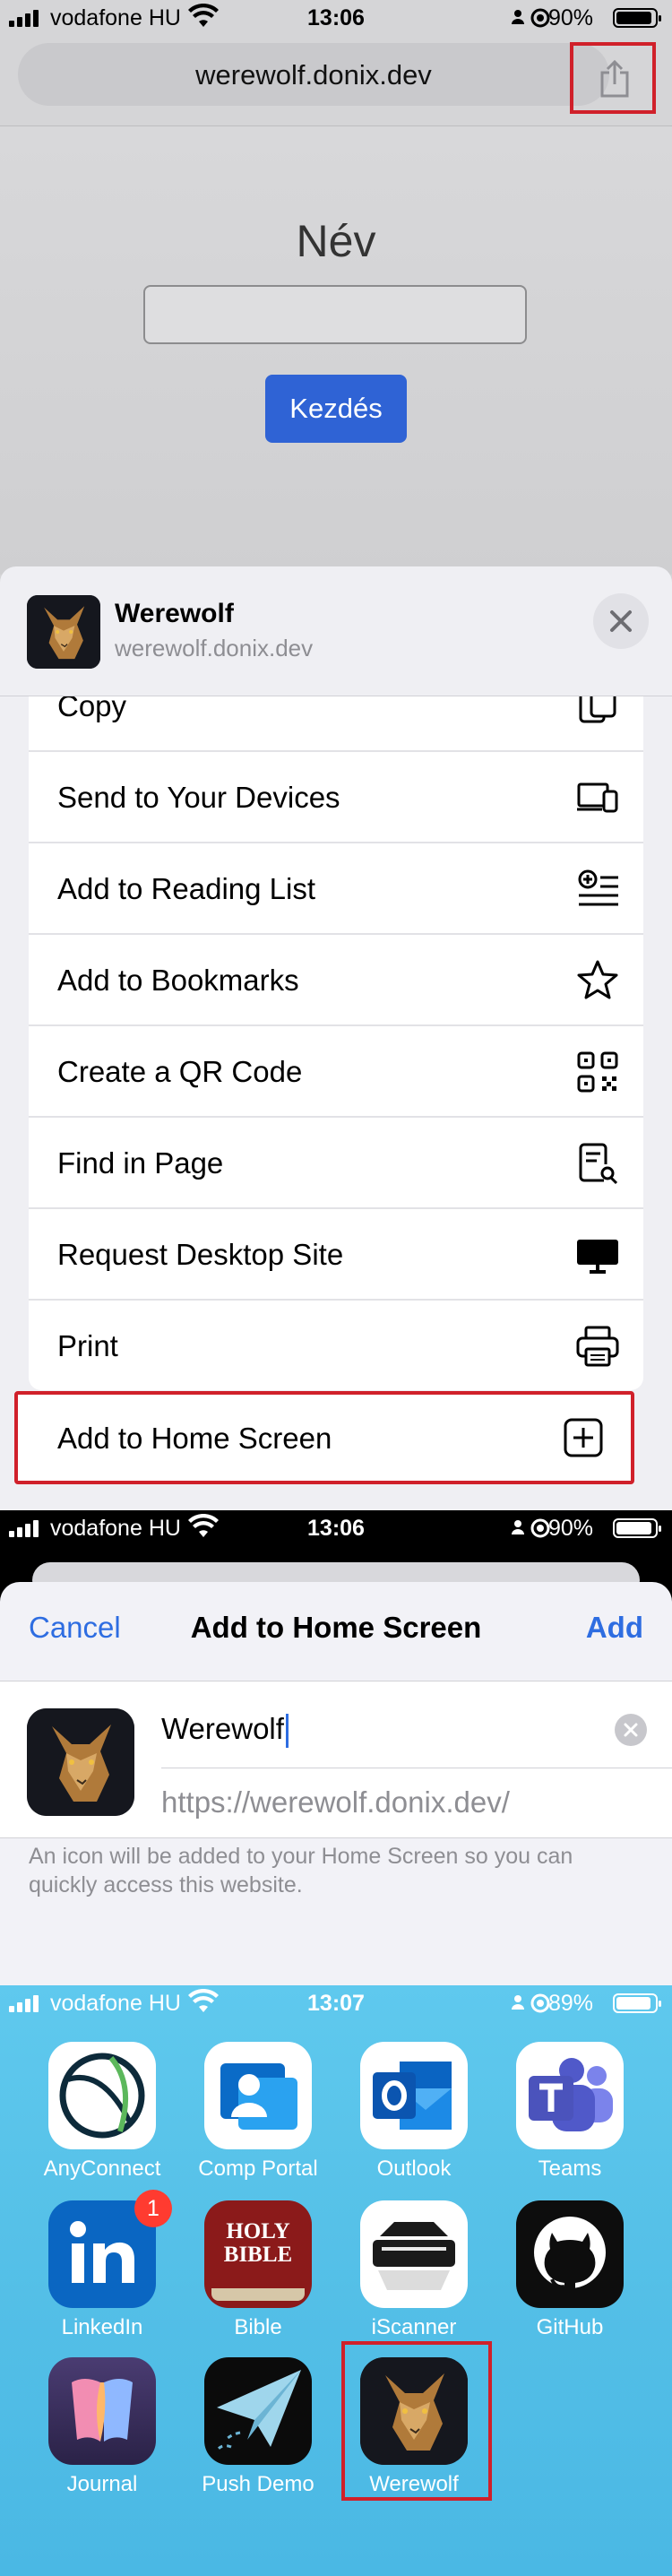  I want to click on printer-icon, so click(597, 1346).